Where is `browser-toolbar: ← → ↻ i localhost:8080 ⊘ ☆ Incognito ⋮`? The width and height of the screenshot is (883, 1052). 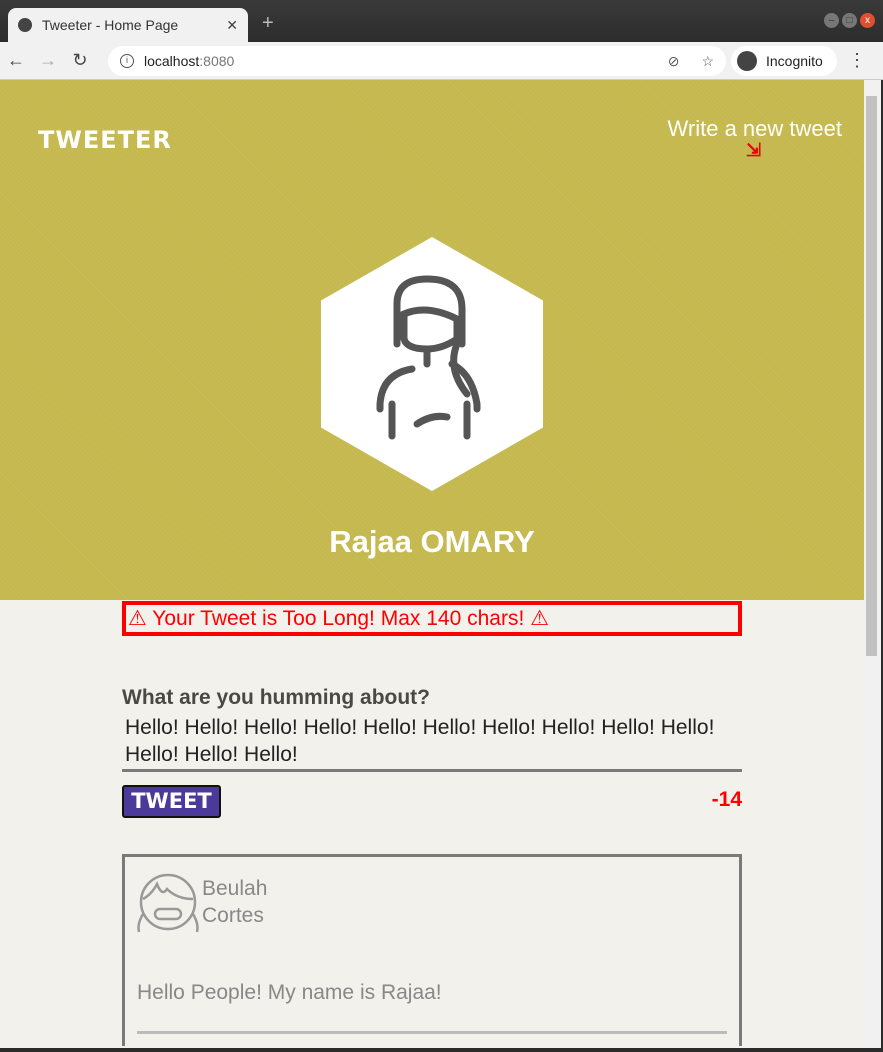 browser-toolbar: ← → ↻ i localhost:8080 ⊘ ☆ Incognito ⋮ is located at coordinates (441, 61).